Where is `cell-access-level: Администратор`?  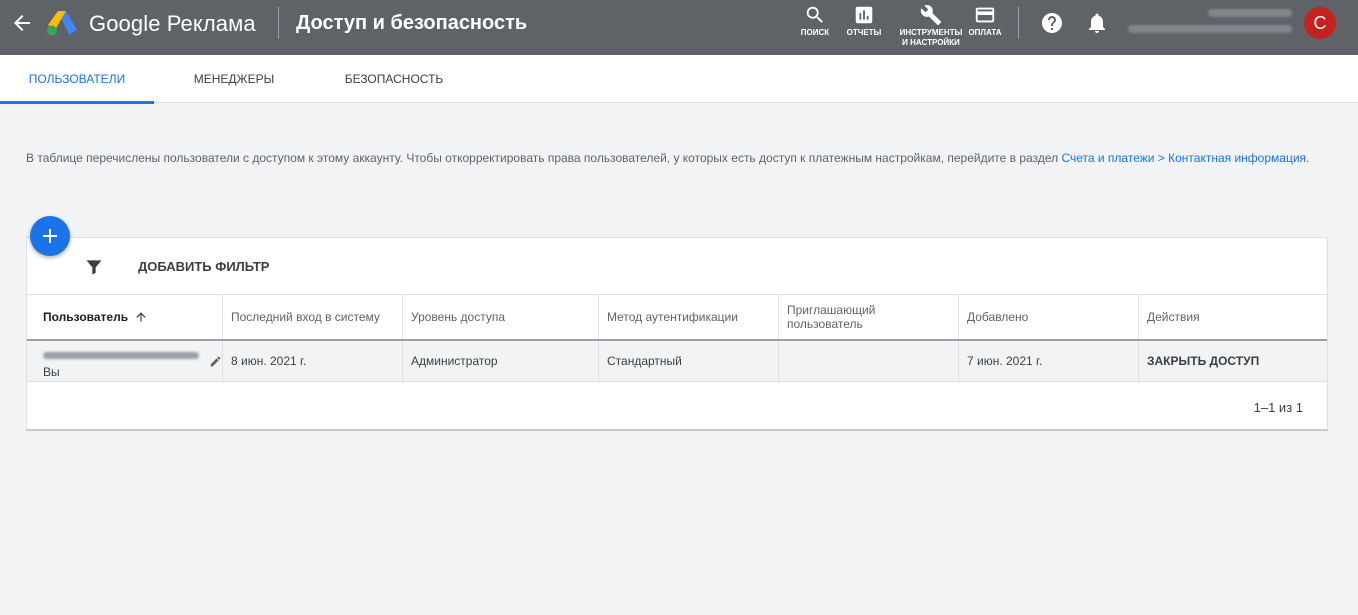 cell-access-level: Администратор is located at coordinates (501, 361).